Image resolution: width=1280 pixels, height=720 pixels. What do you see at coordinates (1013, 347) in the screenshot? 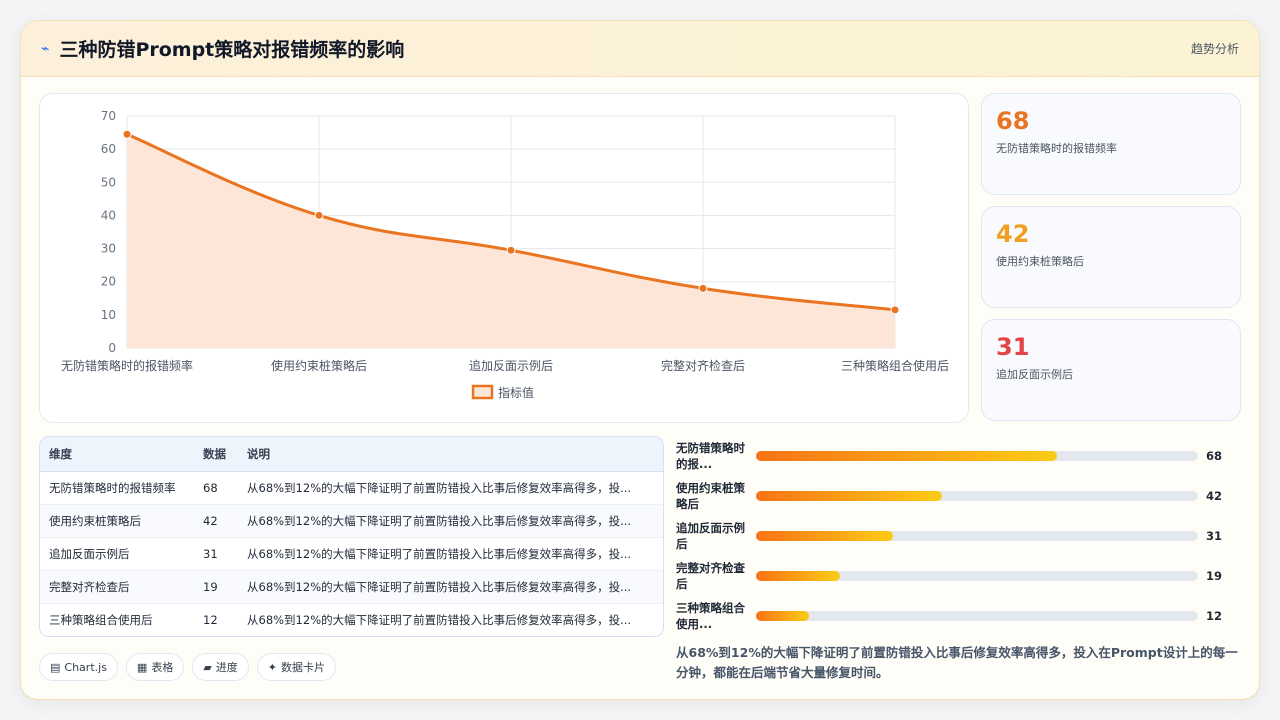
I see `stat-value: 31` at bounding box center [1013, 347].